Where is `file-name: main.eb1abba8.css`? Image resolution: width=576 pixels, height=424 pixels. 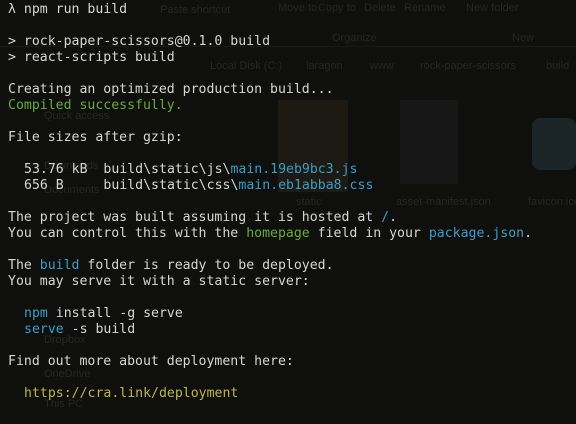
file-name: main.eb1abba8.css is located at coordinates (306, 185).